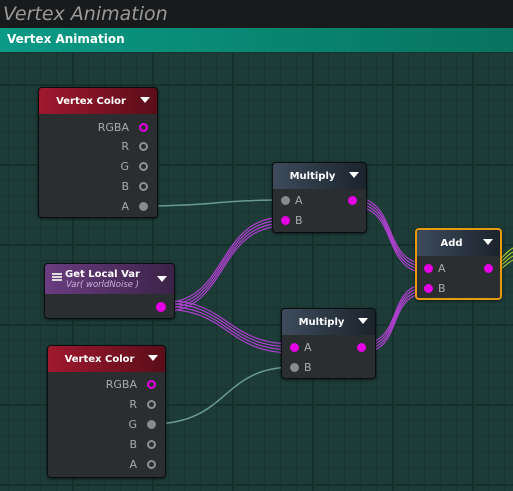 This screenshot has width=513, height=491. What do you see at coordinates (319, 197) in the screenshot?
I see `multiply-node-1: Multiply A B` at bounding box center [319, 197].